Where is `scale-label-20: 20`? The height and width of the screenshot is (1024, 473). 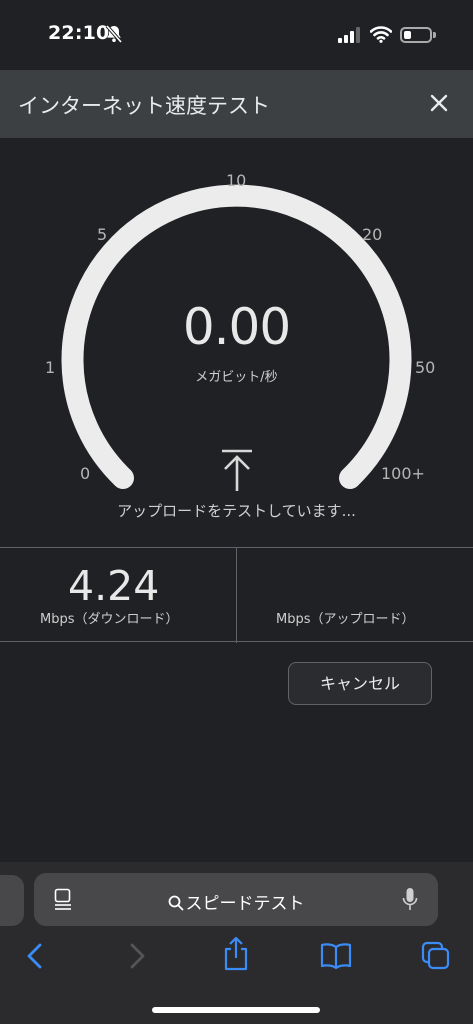 scale-label-20: 20 is located at coordinates (372, 234).